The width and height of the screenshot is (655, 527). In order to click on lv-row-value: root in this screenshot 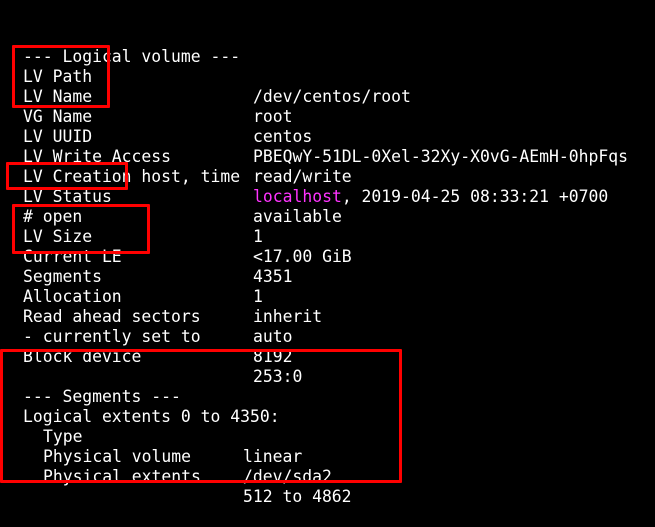, I will do `click(273, 116)`.